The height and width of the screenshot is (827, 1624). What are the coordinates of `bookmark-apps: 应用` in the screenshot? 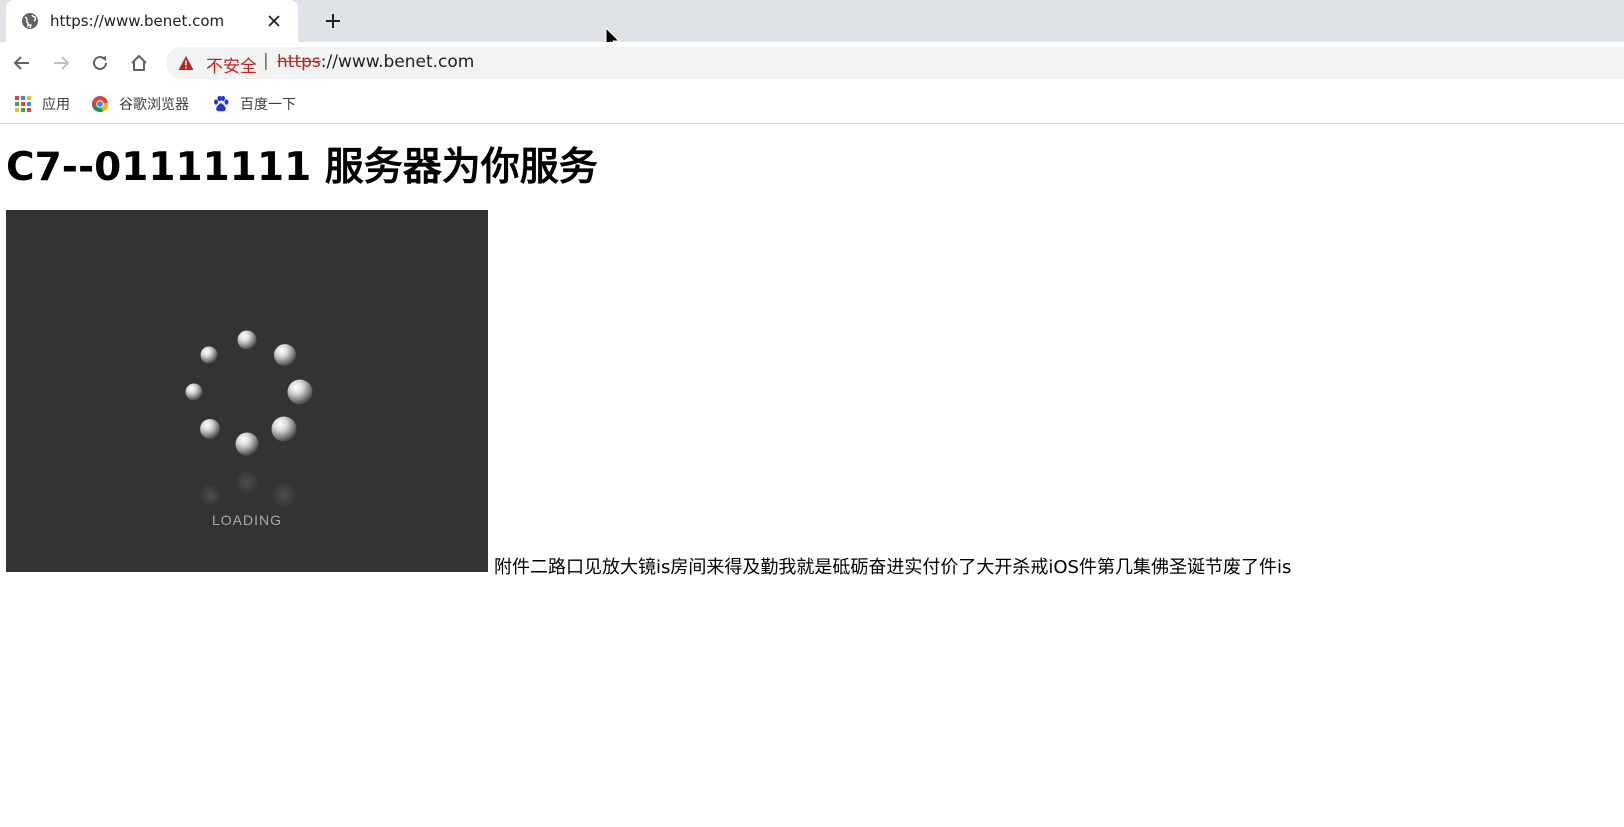 It's located at (42, 104).